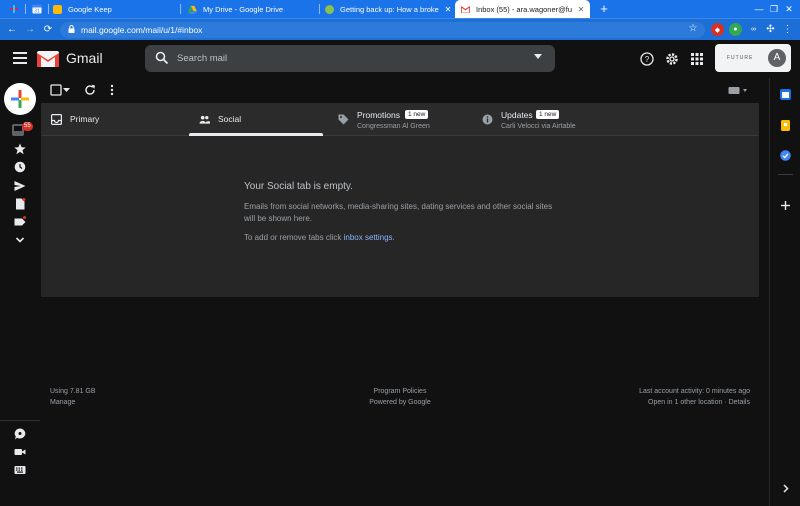 The width and height of the screenshot is (800, 506). Describe the element at coordinates (785, 125) in the screenshot. I see `keep-app-icon` at that location.